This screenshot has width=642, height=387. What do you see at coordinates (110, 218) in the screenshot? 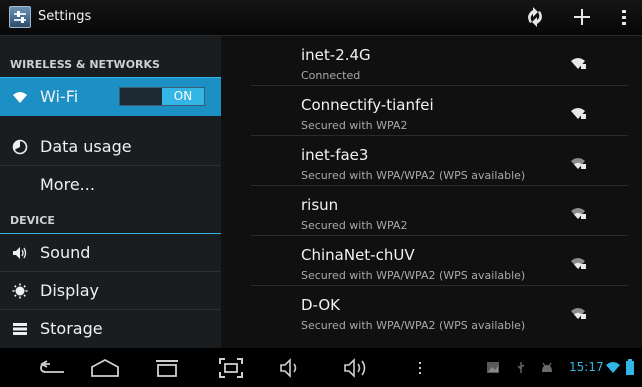
I see `section-header-device: DEVICE` at bounding box center [110, 218].